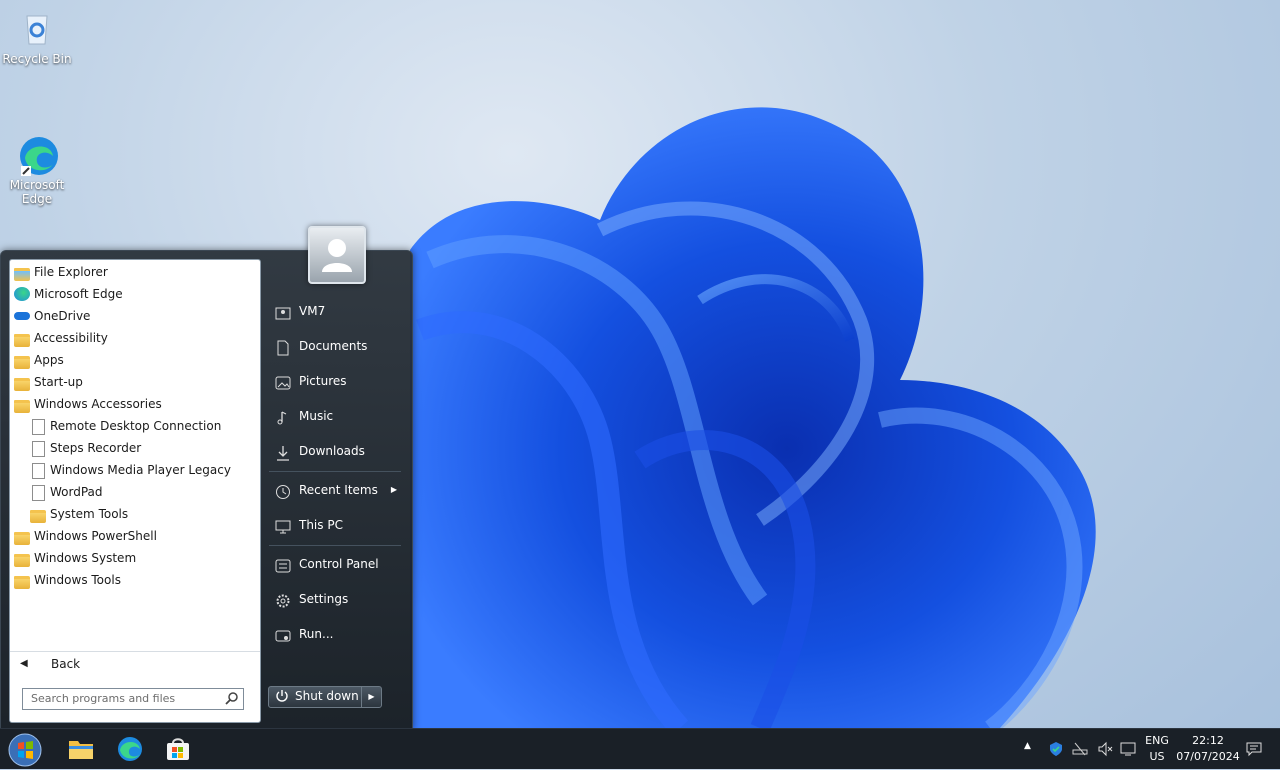 The height and width of the screenshot is (770, 1280). Describe the element at coordinates (22, 274) in the screenshot. I see `file-explorer-icon` at that location.